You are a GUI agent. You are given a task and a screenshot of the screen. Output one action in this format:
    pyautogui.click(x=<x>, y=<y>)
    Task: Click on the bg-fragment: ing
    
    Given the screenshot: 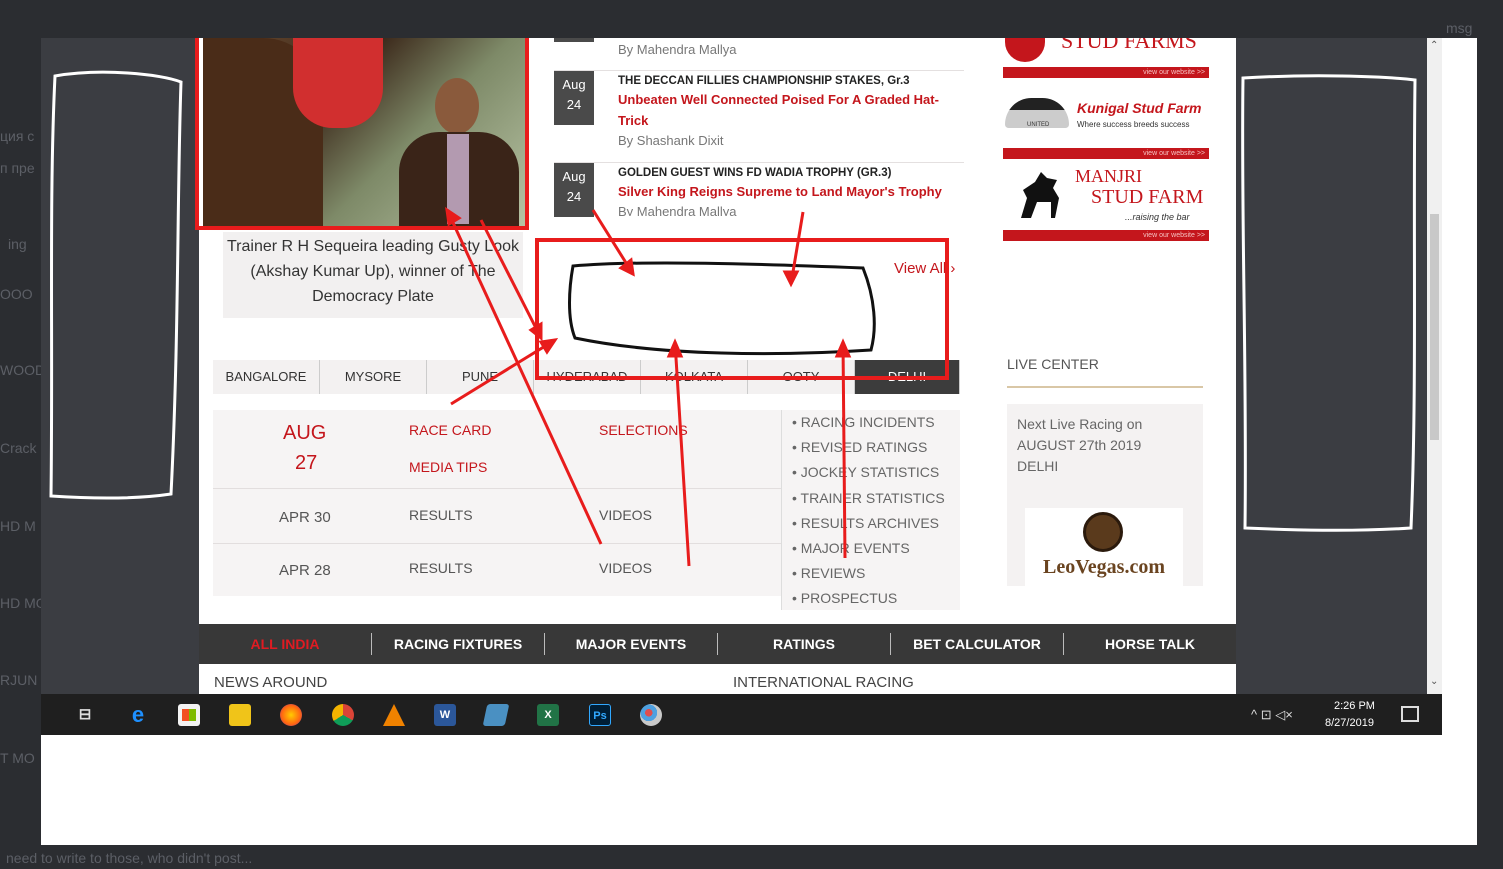 What is the action you would take?
    pyautogui.click(x=17, y=244)
    